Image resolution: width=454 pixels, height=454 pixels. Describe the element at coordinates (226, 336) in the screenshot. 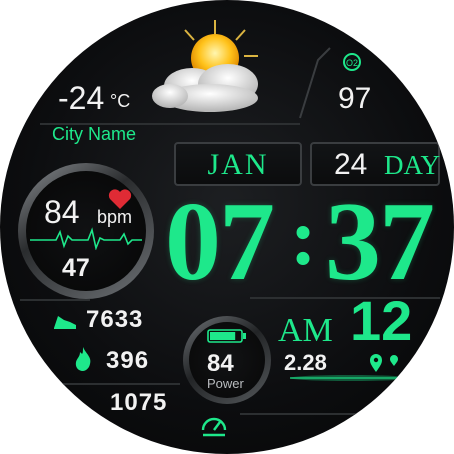

I see `battery-icon` at that location.